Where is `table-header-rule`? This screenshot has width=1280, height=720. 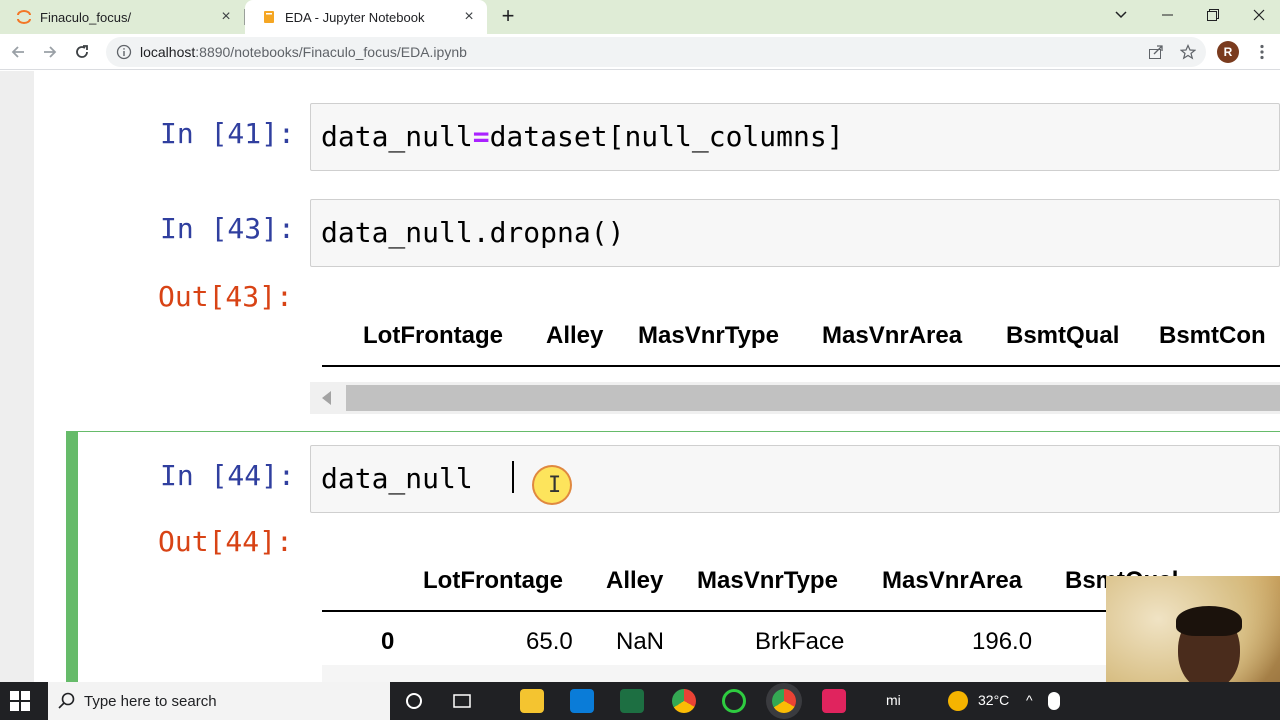 table-header-rule is located at coordinates (801, 366).